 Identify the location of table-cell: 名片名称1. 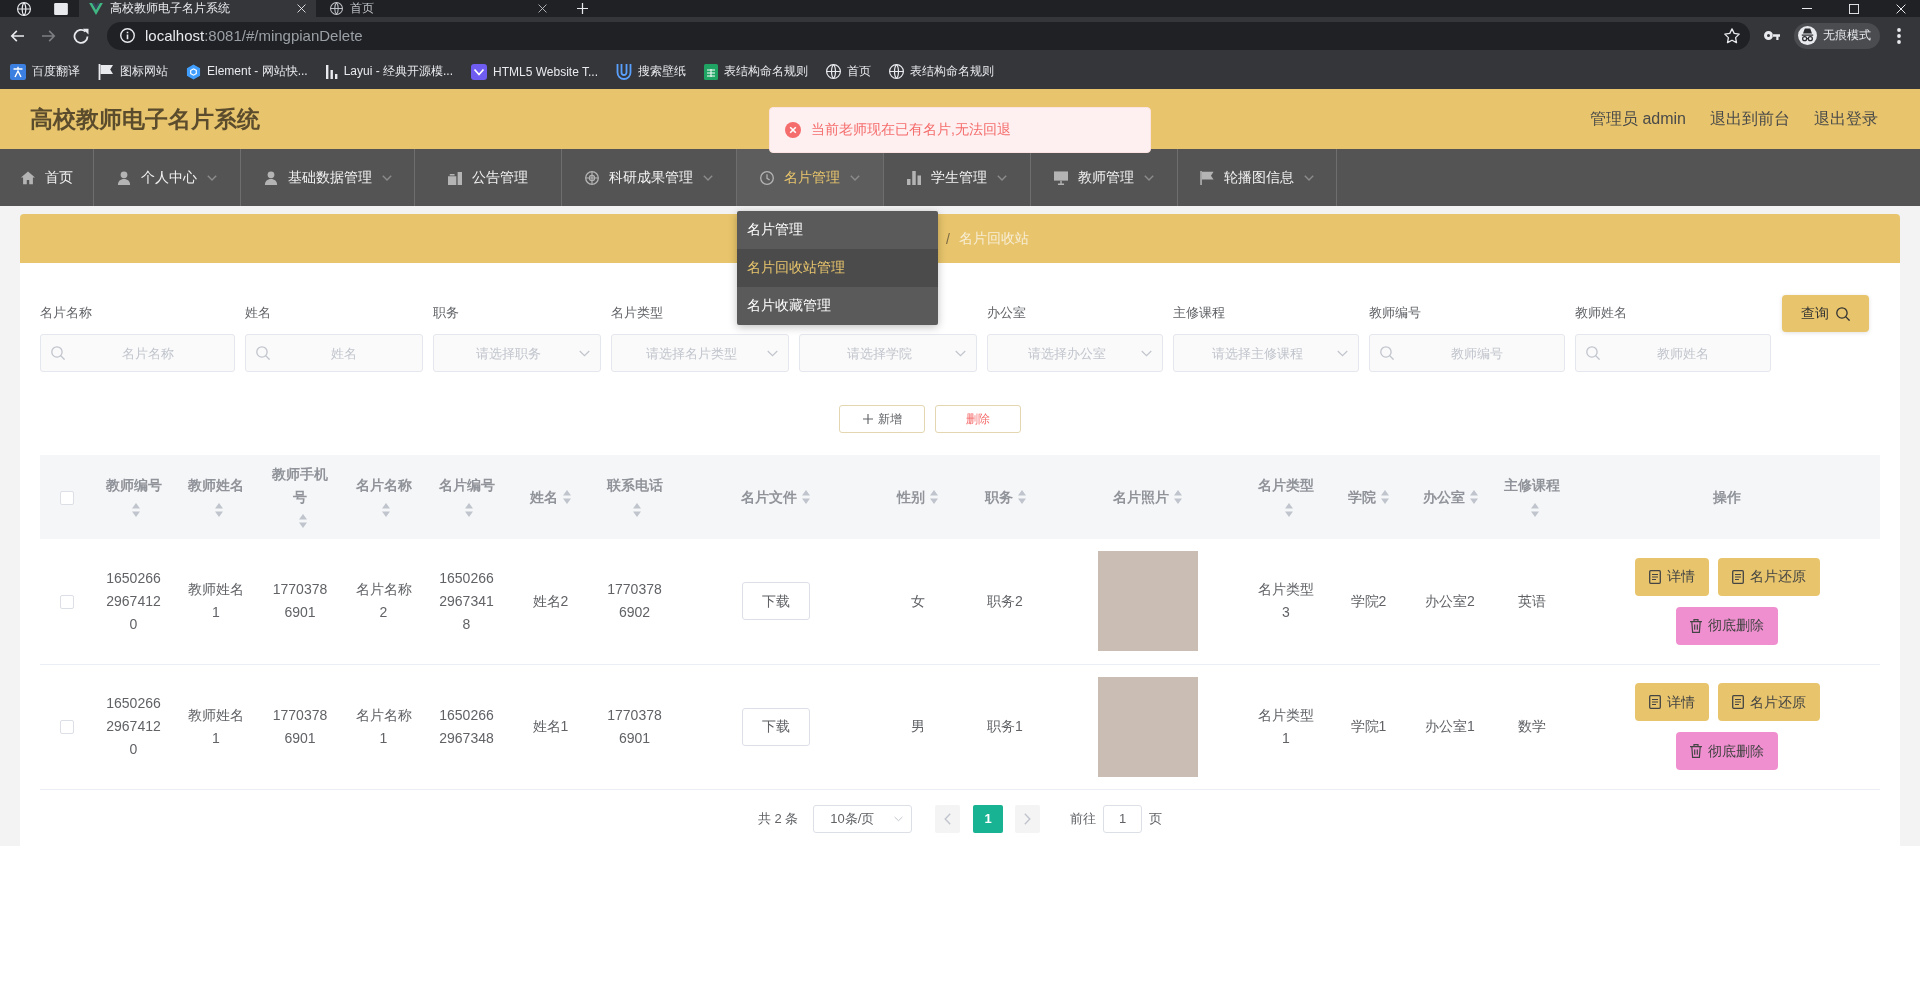
(383, 726).